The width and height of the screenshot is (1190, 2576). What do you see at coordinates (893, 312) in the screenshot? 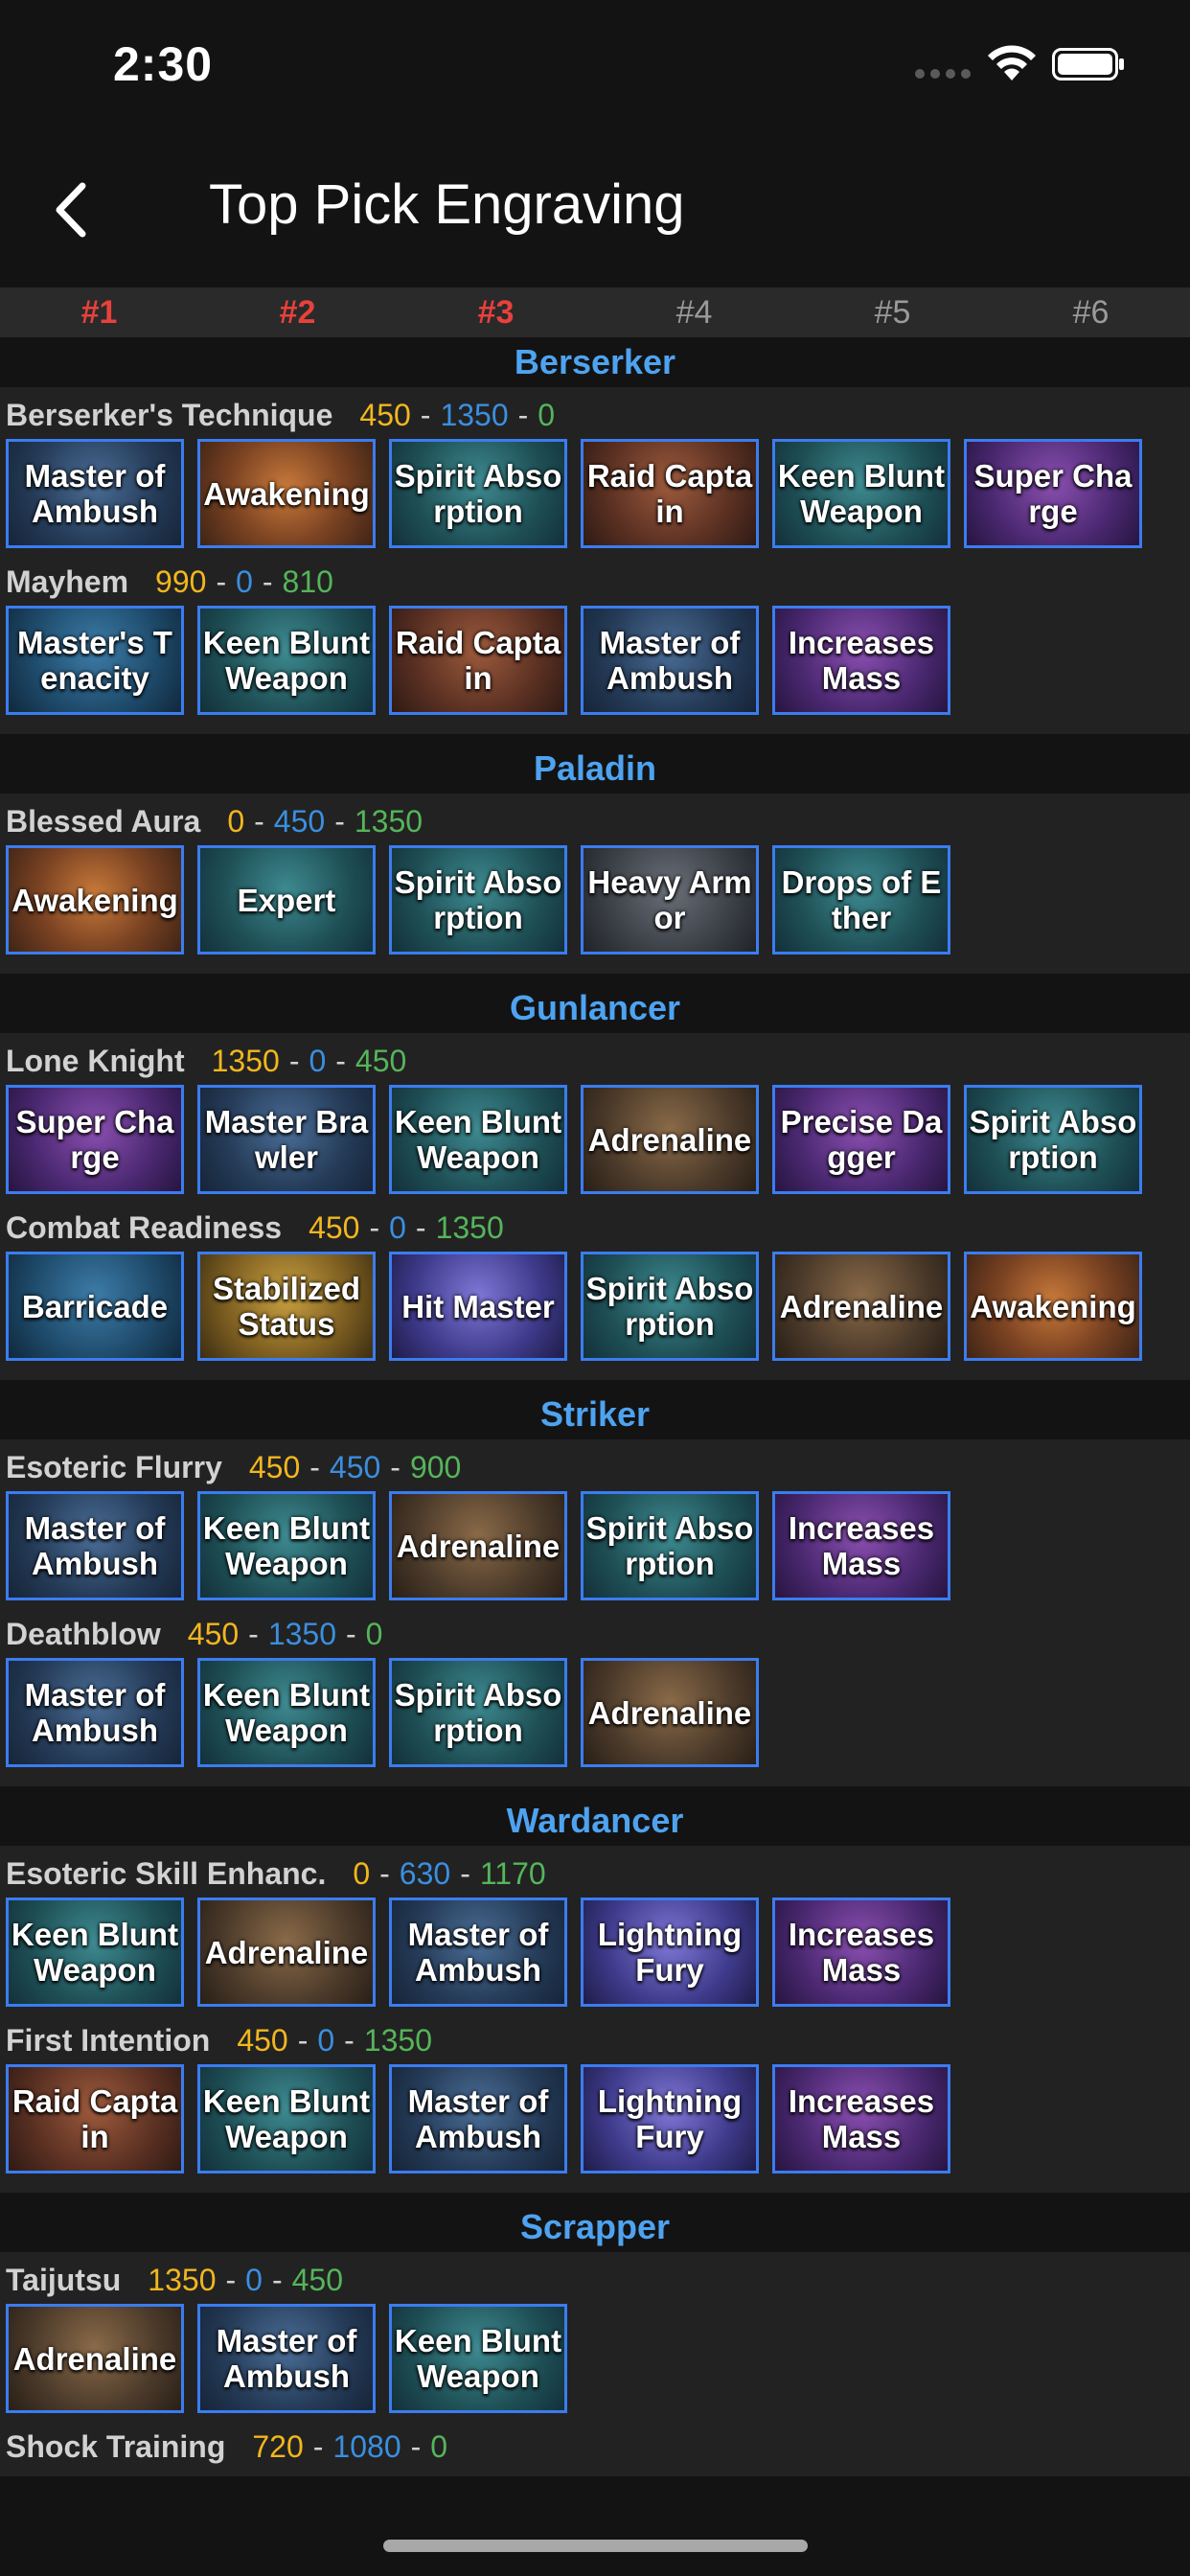
I see `tab-rank-5: #5` at bounding box center [893, 312].